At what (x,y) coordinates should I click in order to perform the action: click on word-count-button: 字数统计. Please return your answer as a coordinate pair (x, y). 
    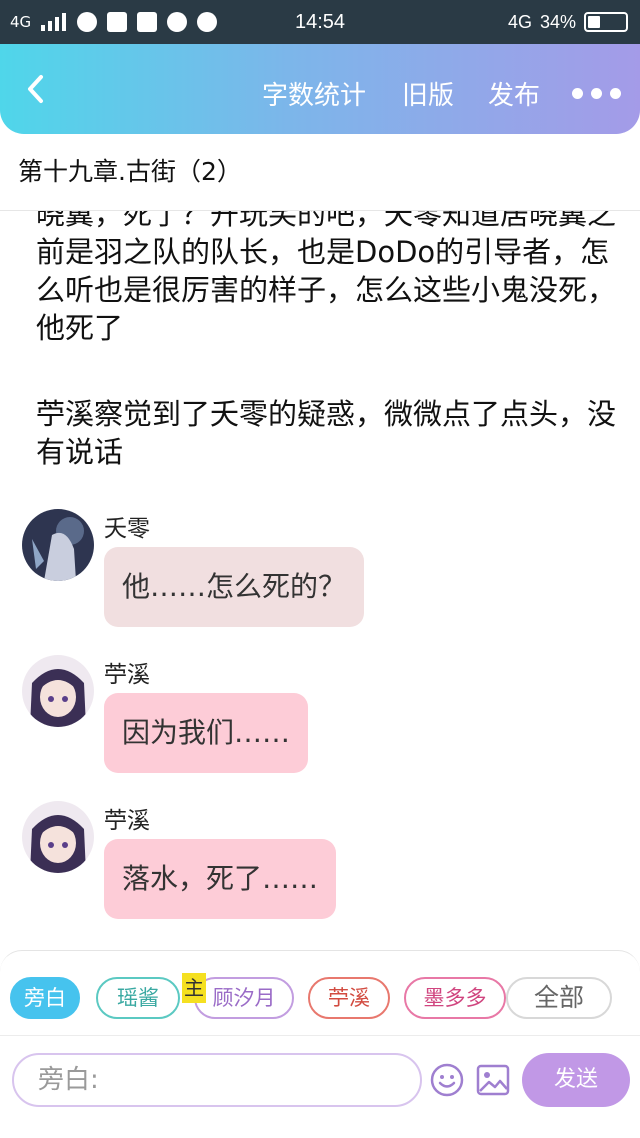
    Looking at the image, I should click on (314, 89).